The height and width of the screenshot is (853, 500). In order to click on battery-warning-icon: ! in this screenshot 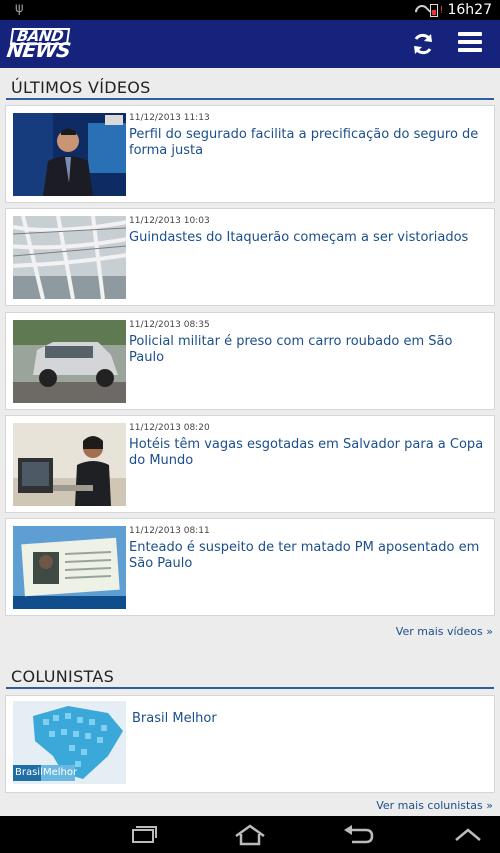, I will do `click(441, 10)`.